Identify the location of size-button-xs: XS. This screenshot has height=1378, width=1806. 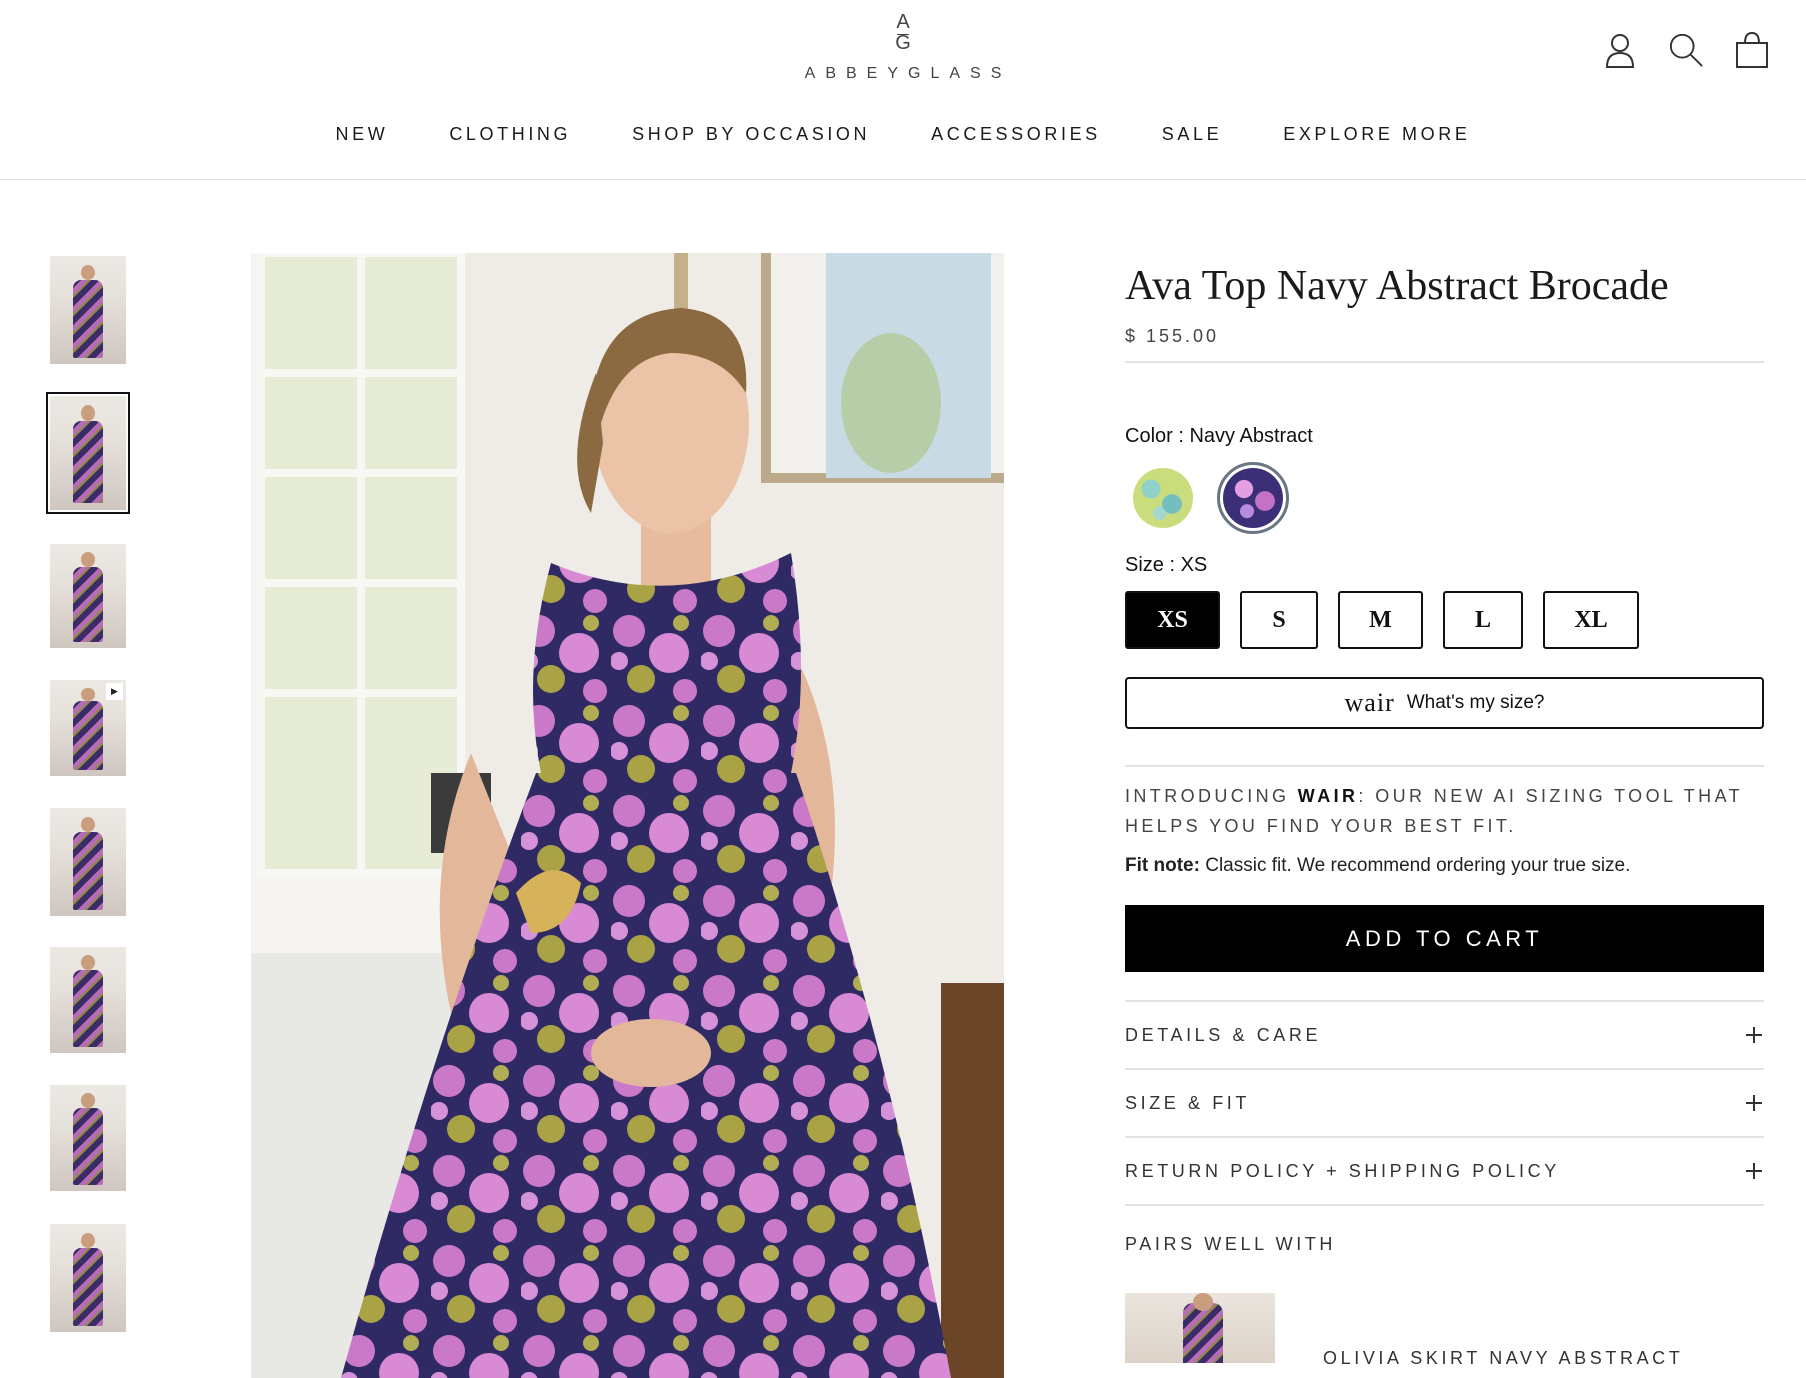
(1172, 620).